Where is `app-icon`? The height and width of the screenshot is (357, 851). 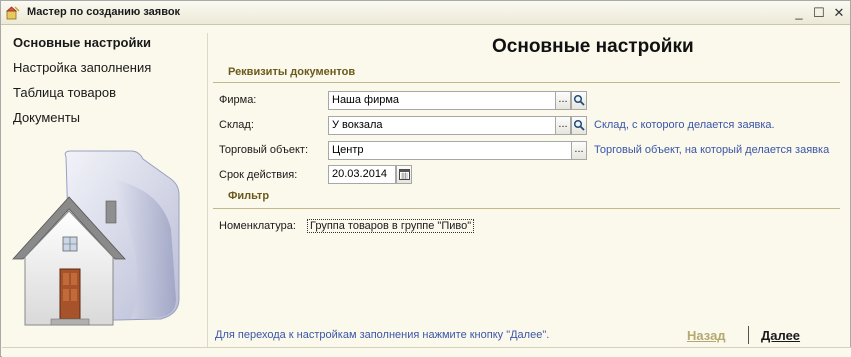 app-icon is located at coordinates (13, 13).